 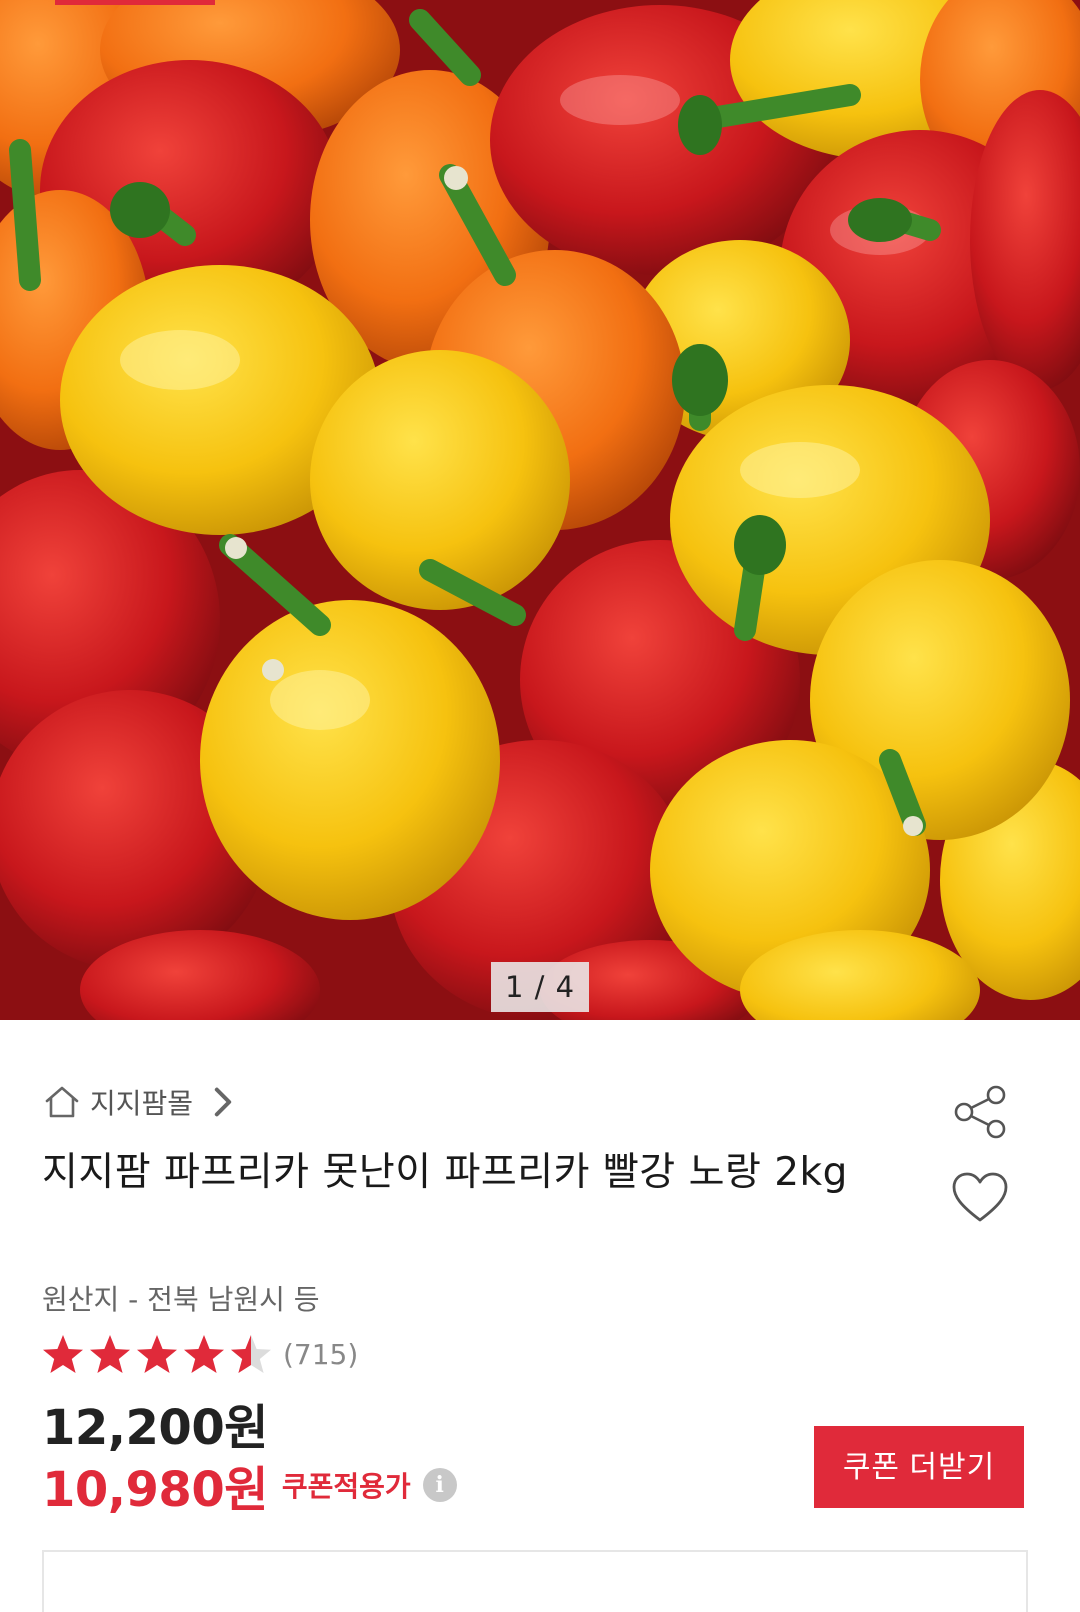 I want to click on original-price: 12,200원, so click(x=155, y=1428).